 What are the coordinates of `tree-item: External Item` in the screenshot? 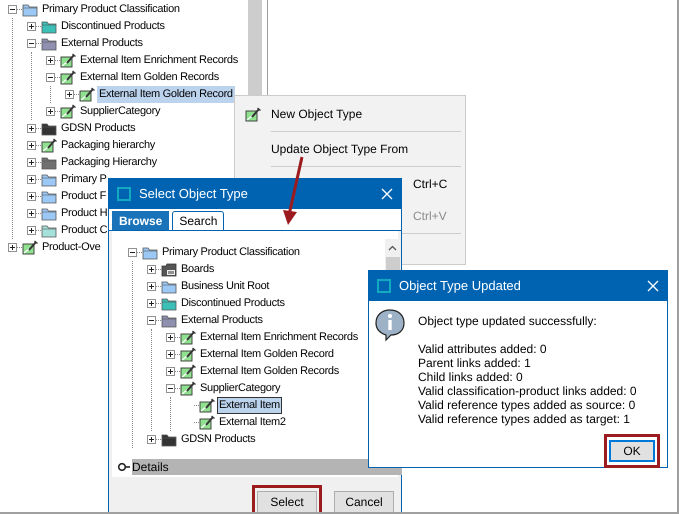 It's located at (249, 405).